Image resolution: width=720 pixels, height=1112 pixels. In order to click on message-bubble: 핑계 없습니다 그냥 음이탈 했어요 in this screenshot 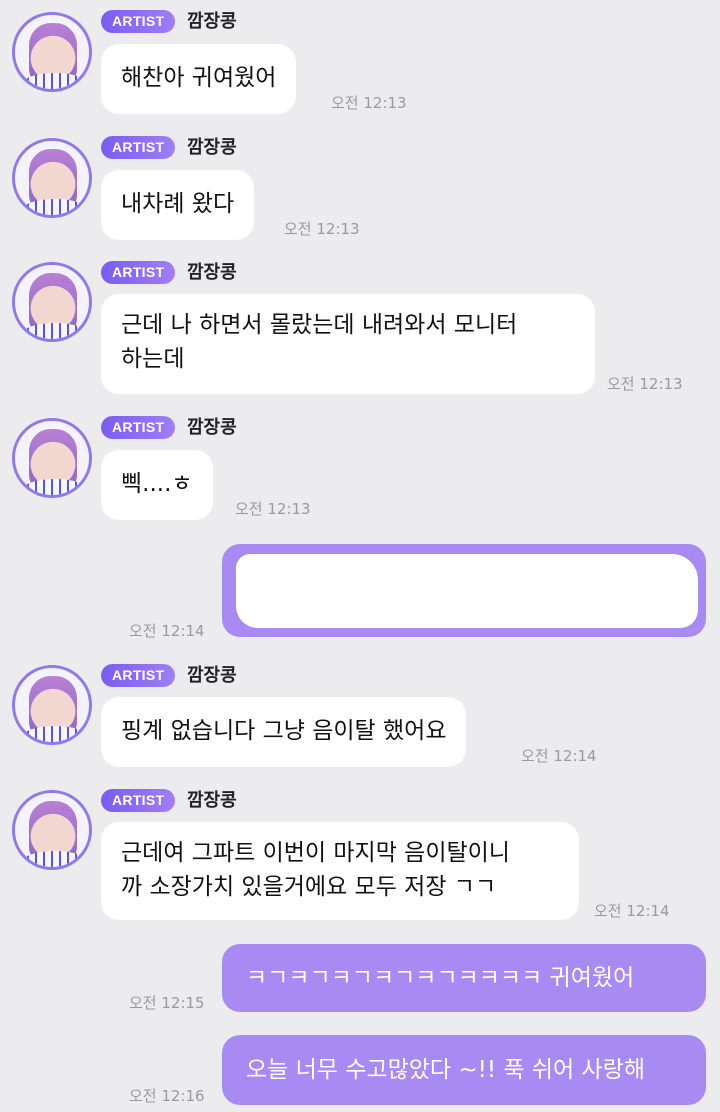, I will do `click(284, 732)`.